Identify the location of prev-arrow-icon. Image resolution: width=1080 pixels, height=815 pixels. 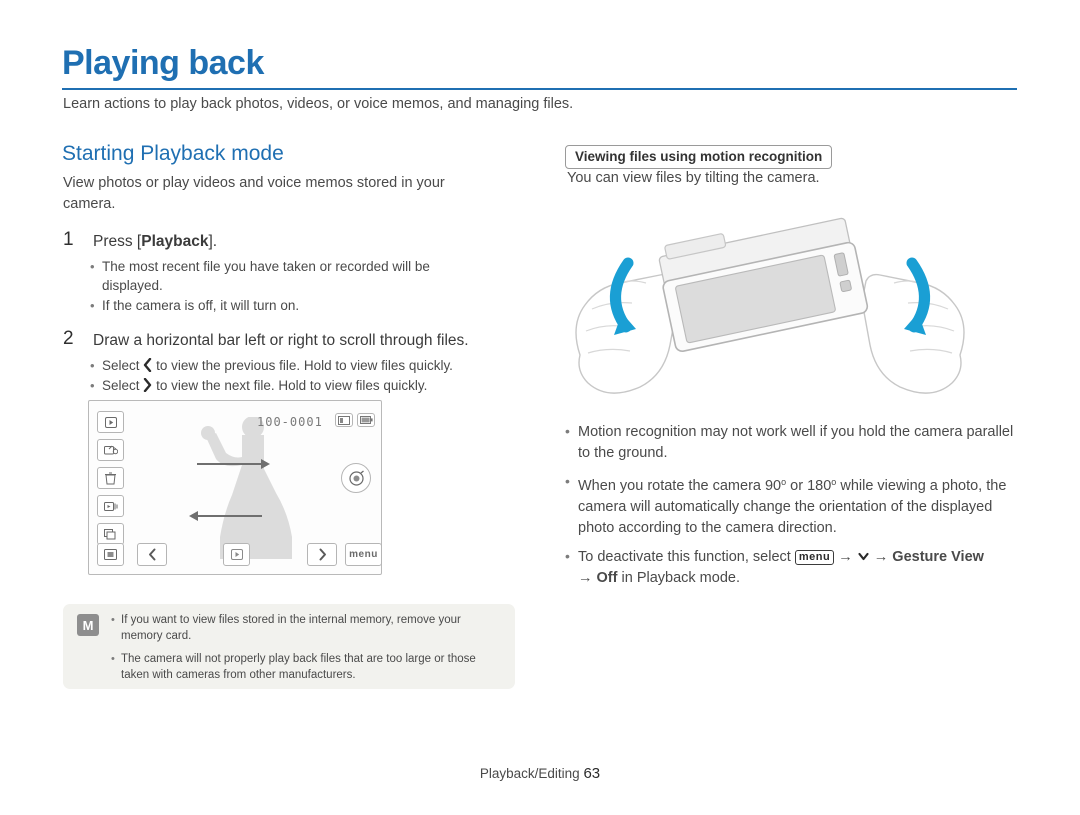
(152, 554).